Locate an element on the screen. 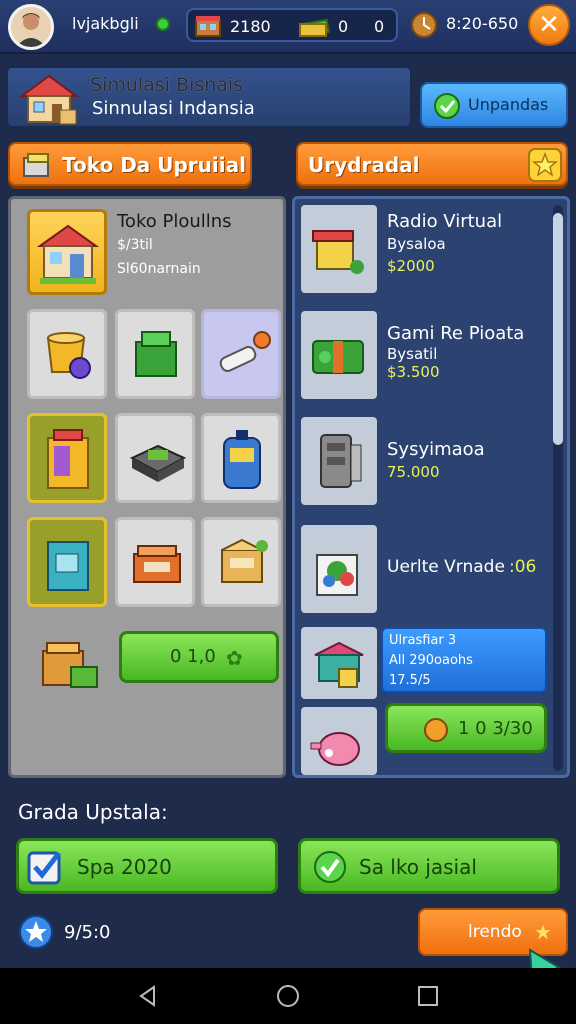  upgrades-scrollbar is located at coordinates (558, 488).